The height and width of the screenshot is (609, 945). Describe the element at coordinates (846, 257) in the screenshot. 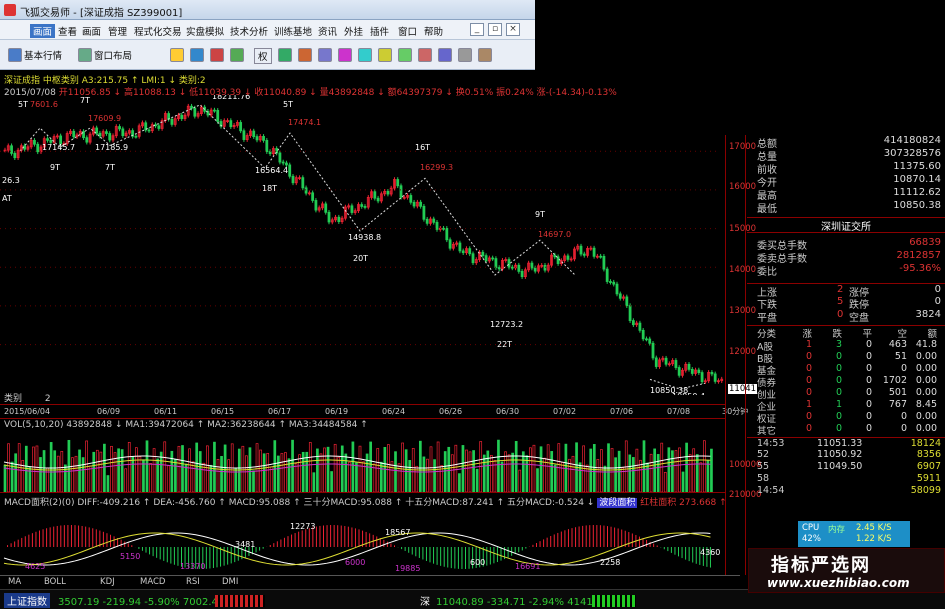

I see `order-row: 委卖总手数 2812857` at that location.